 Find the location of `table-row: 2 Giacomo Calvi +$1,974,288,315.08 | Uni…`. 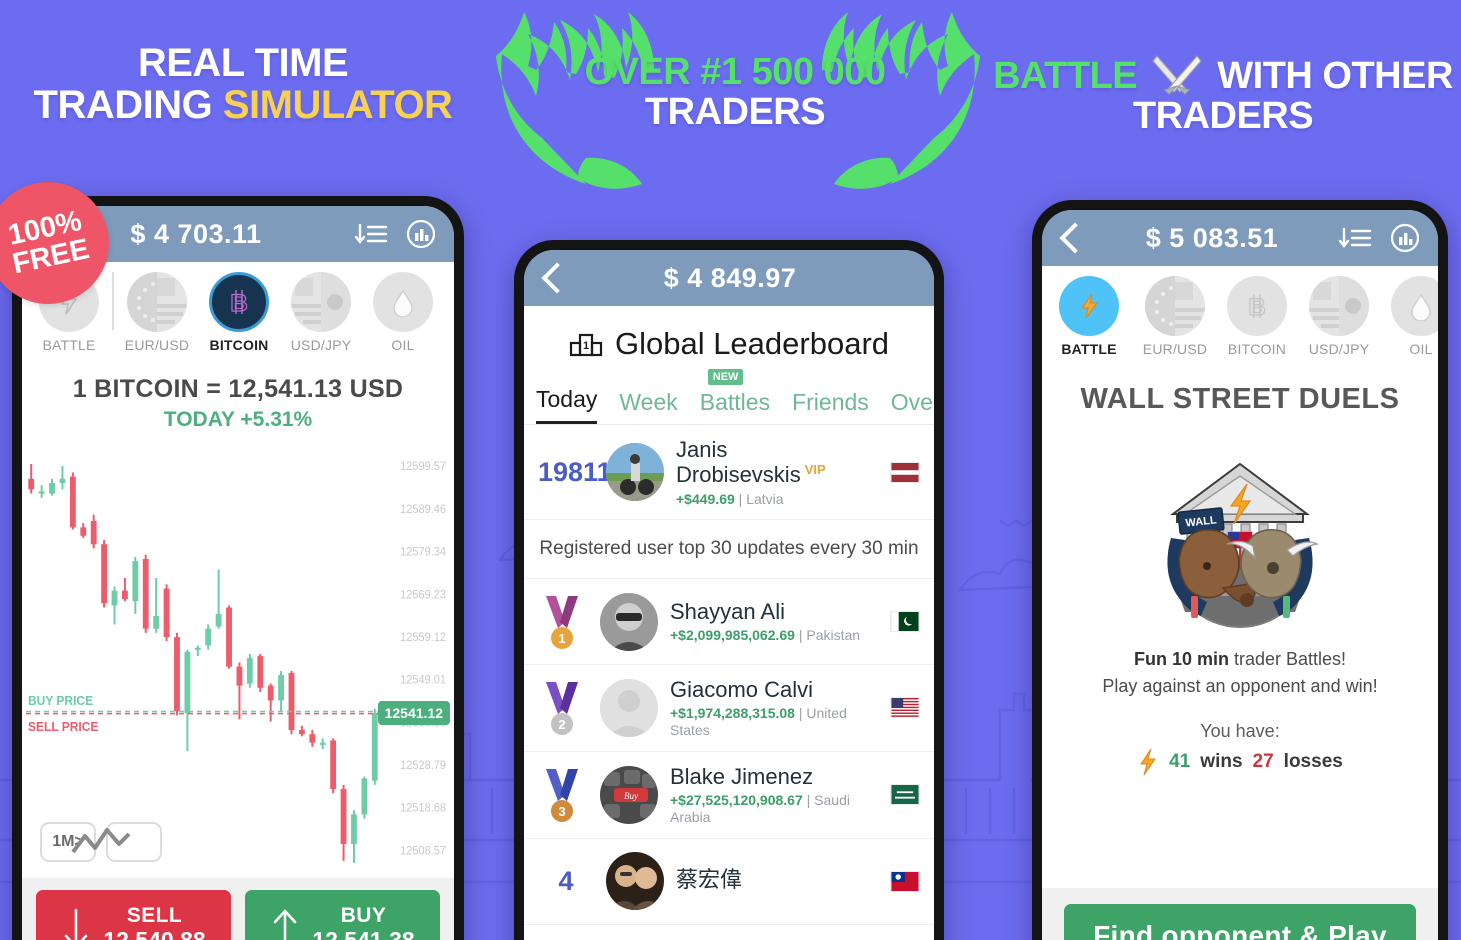

table-row: 2 Giacomo Calvi +$1,974,288,315.08 | Uni… is located at coordinates (729, 708).